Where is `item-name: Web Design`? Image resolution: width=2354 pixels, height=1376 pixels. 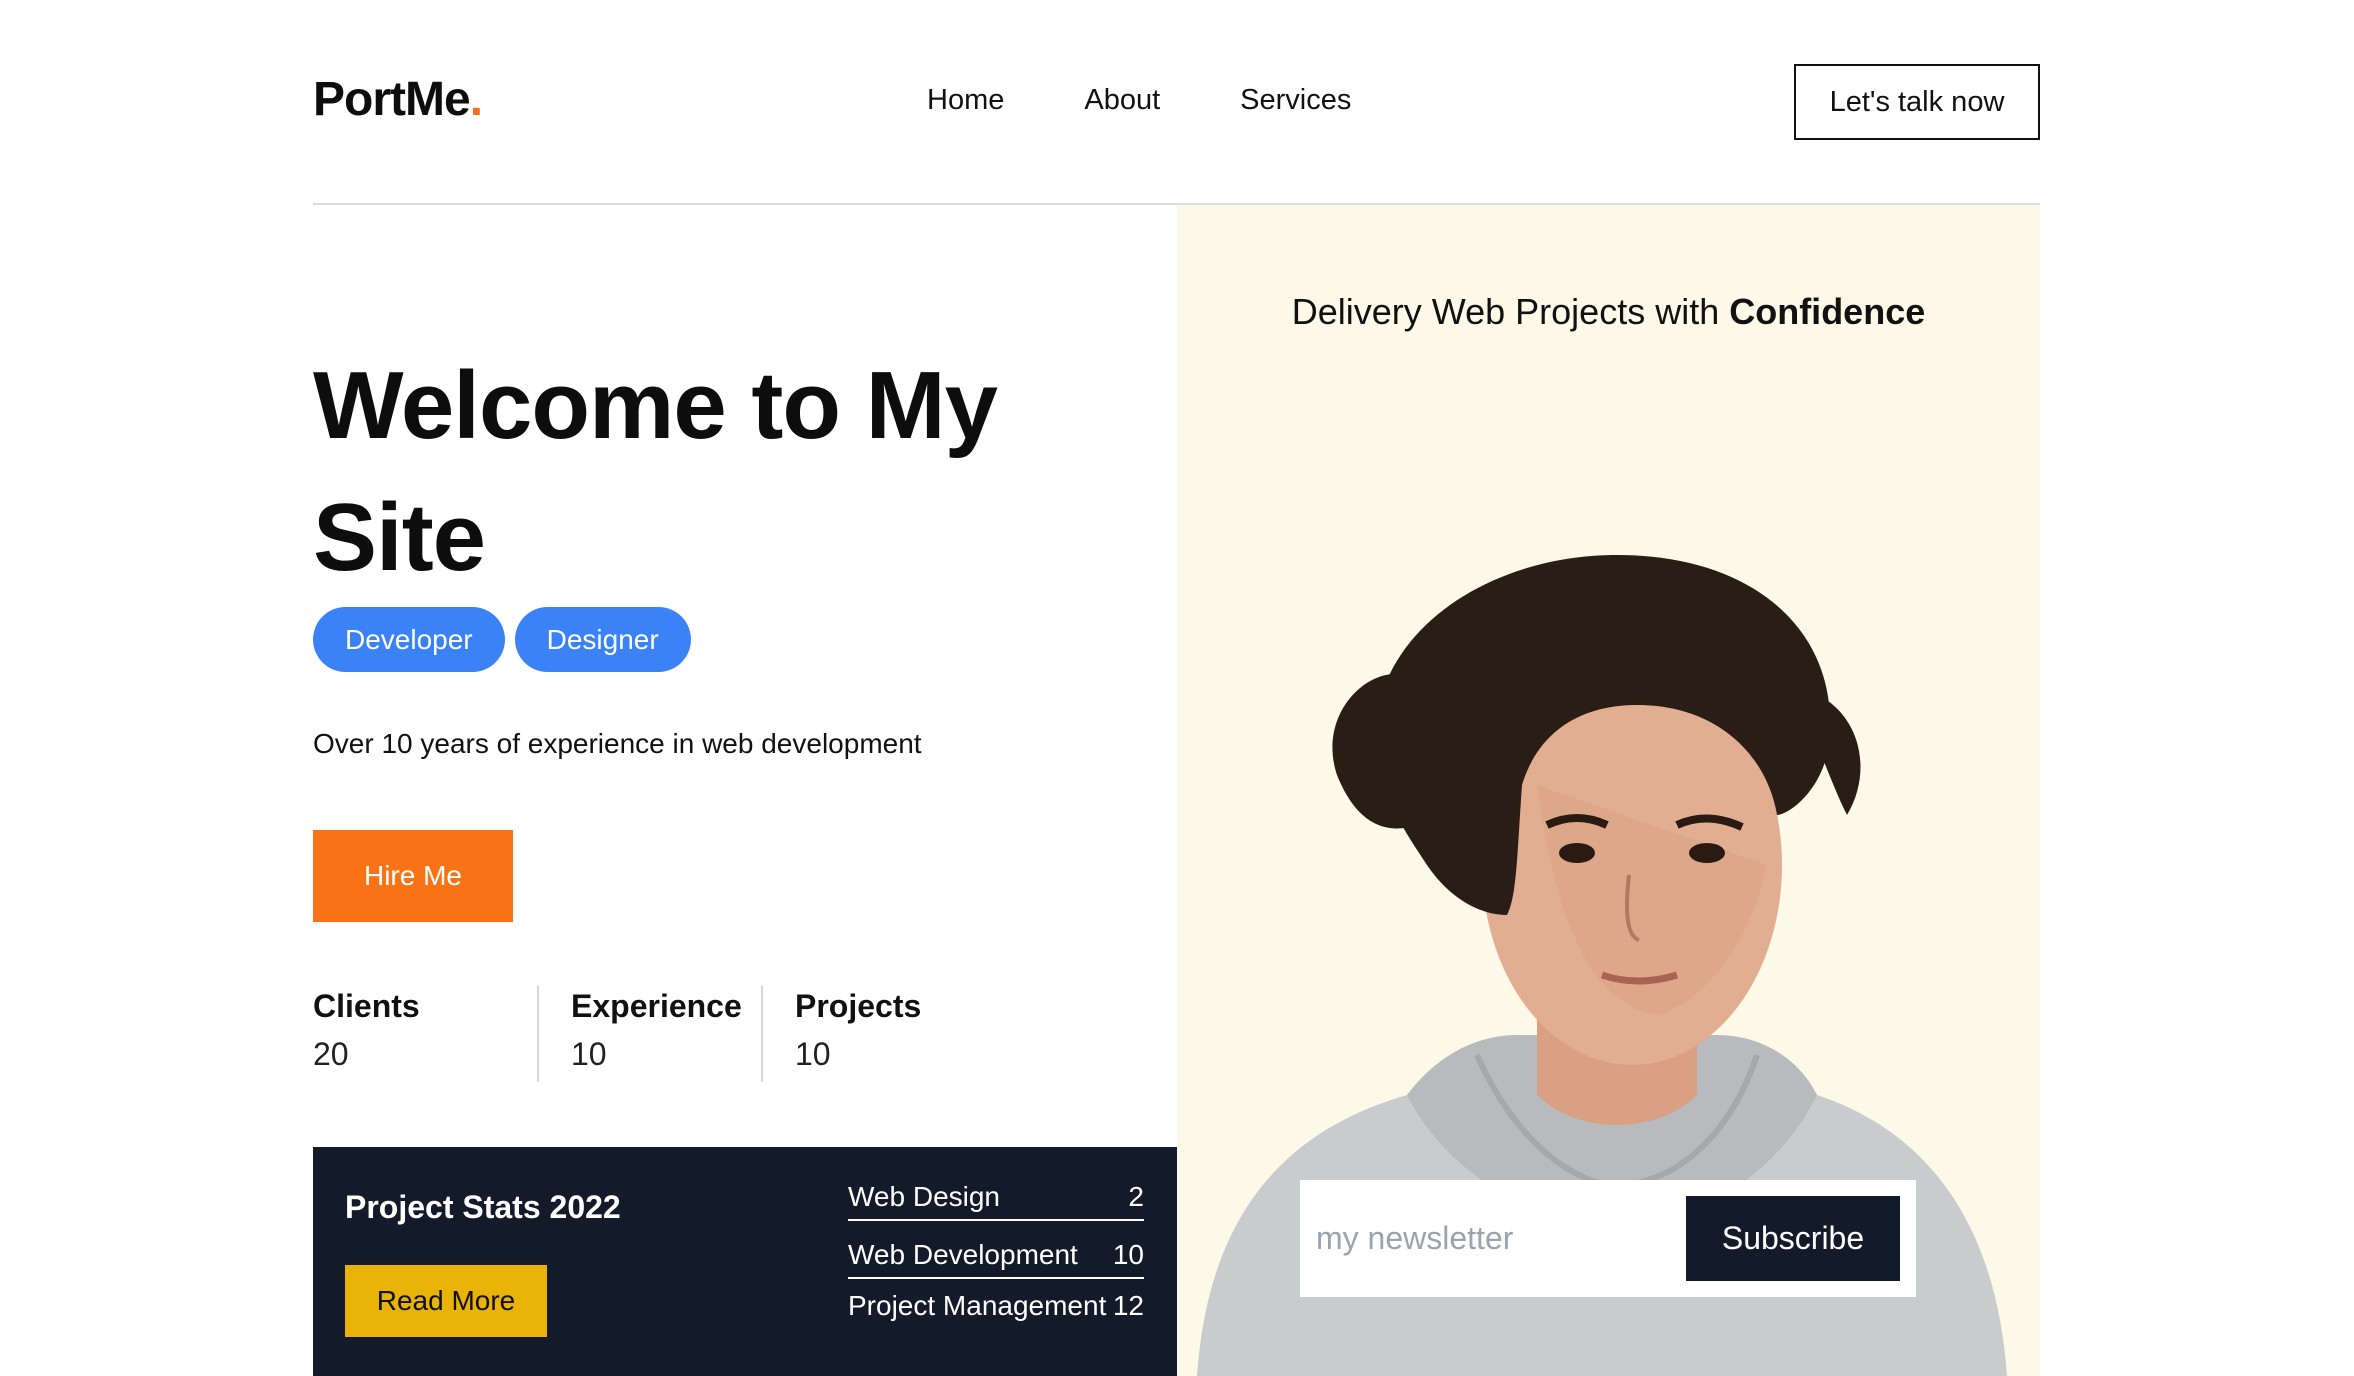
item-name: Web Design is located at coordinates (924, 1196).